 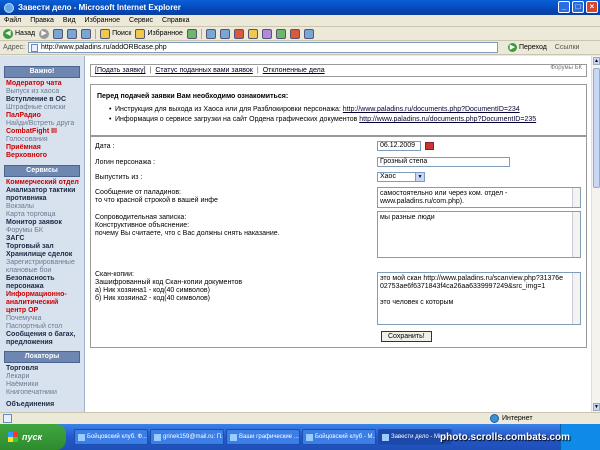 I want to click on tab-submit: [Подать заявку], so click(x=120, y=70).